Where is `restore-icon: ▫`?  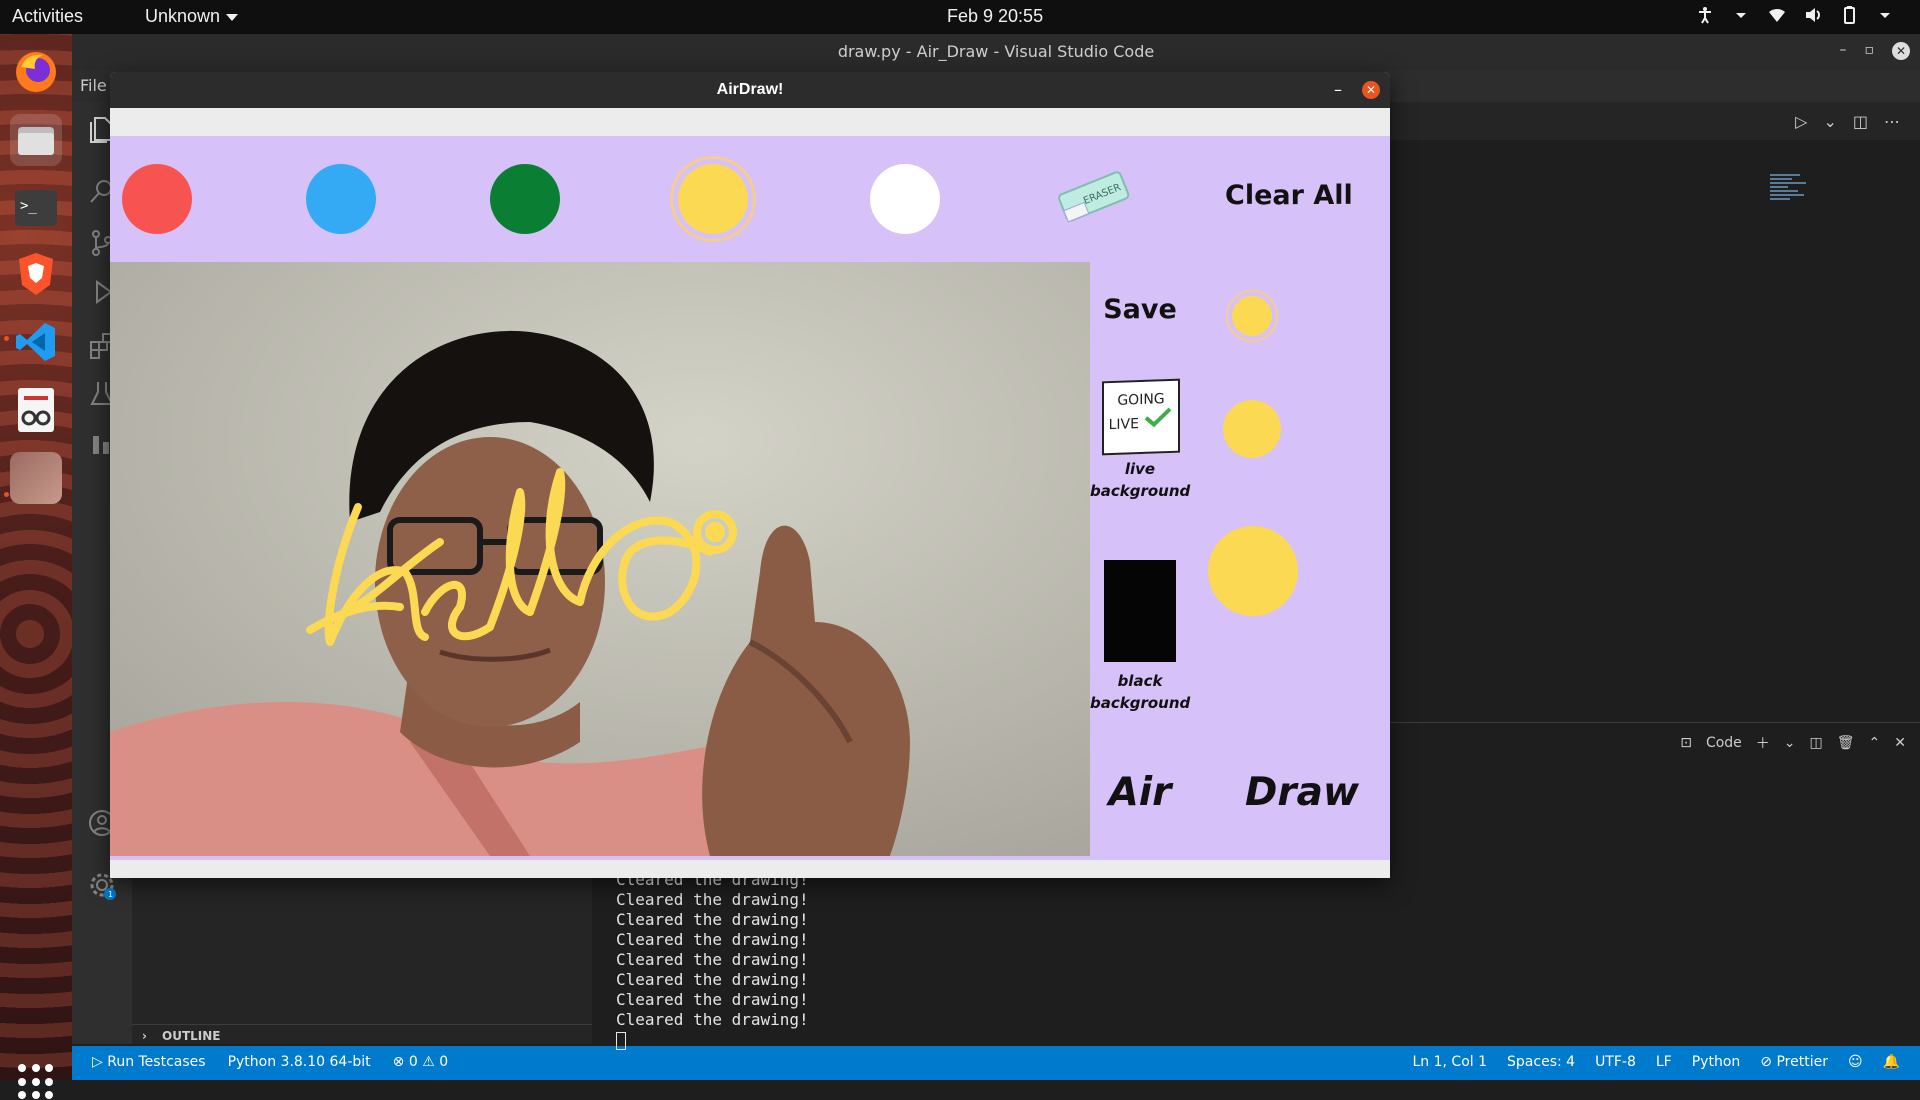
restore-icon: ▫ is located at coordinates (1870, 51).